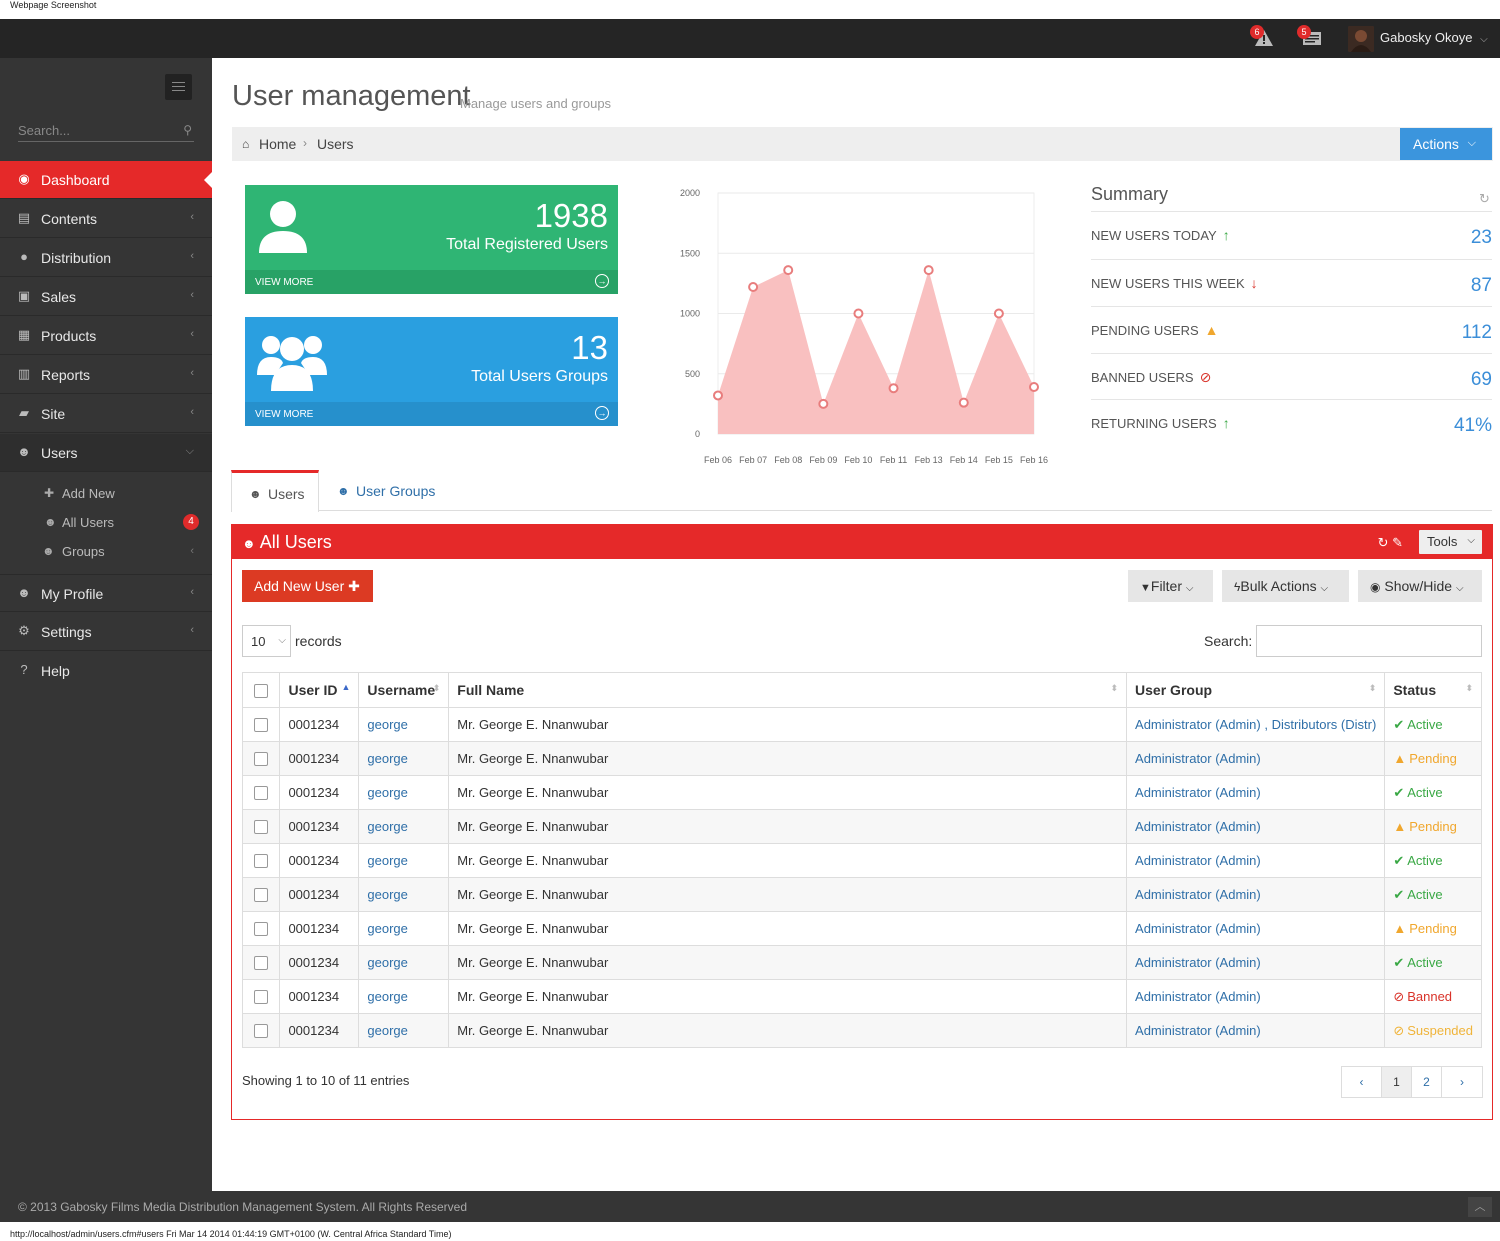 This screenshot has width=1500, height=1241. I want to click on table-search-input, so click(1369, 641).